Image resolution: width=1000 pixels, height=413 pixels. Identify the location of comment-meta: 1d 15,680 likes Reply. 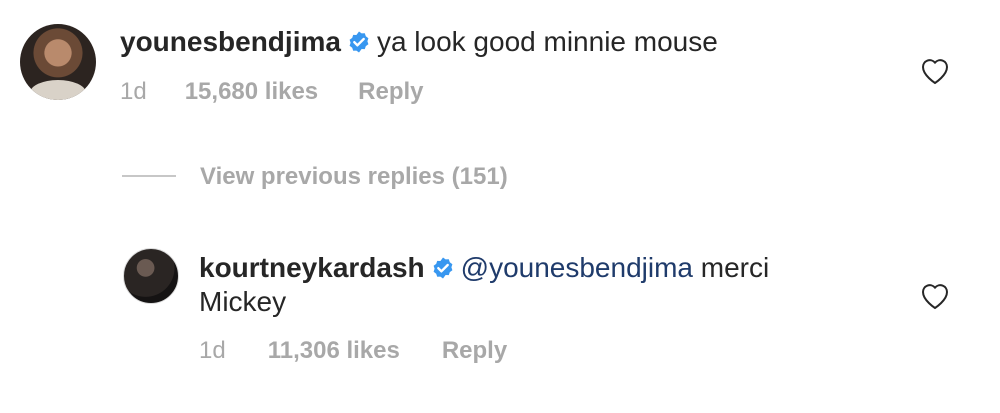
(272, 92).